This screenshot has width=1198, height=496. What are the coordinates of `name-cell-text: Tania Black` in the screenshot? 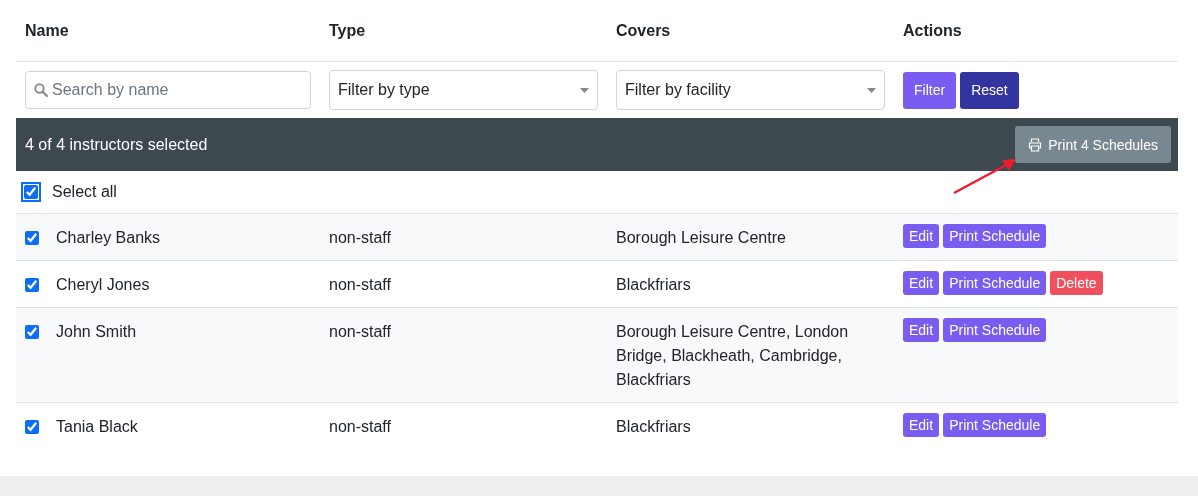 It's located at (97, 427).